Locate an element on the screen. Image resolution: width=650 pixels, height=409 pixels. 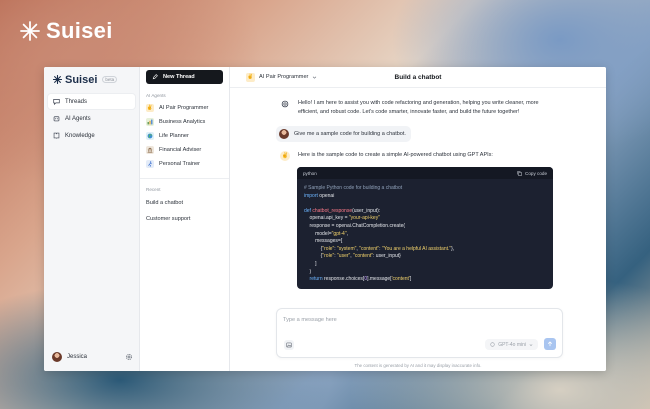
copy-code-button: Copy code is located at coordinates (532, 173).